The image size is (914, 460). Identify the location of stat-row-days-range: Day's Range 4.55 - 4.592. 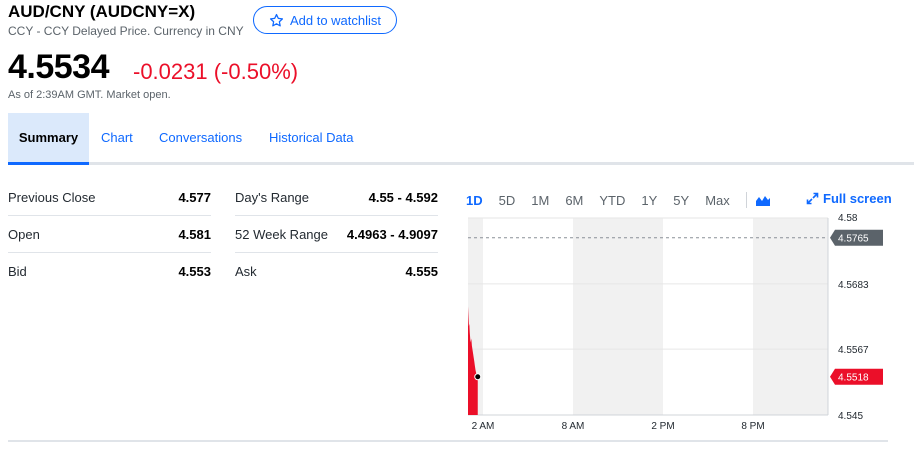
(336, 198).